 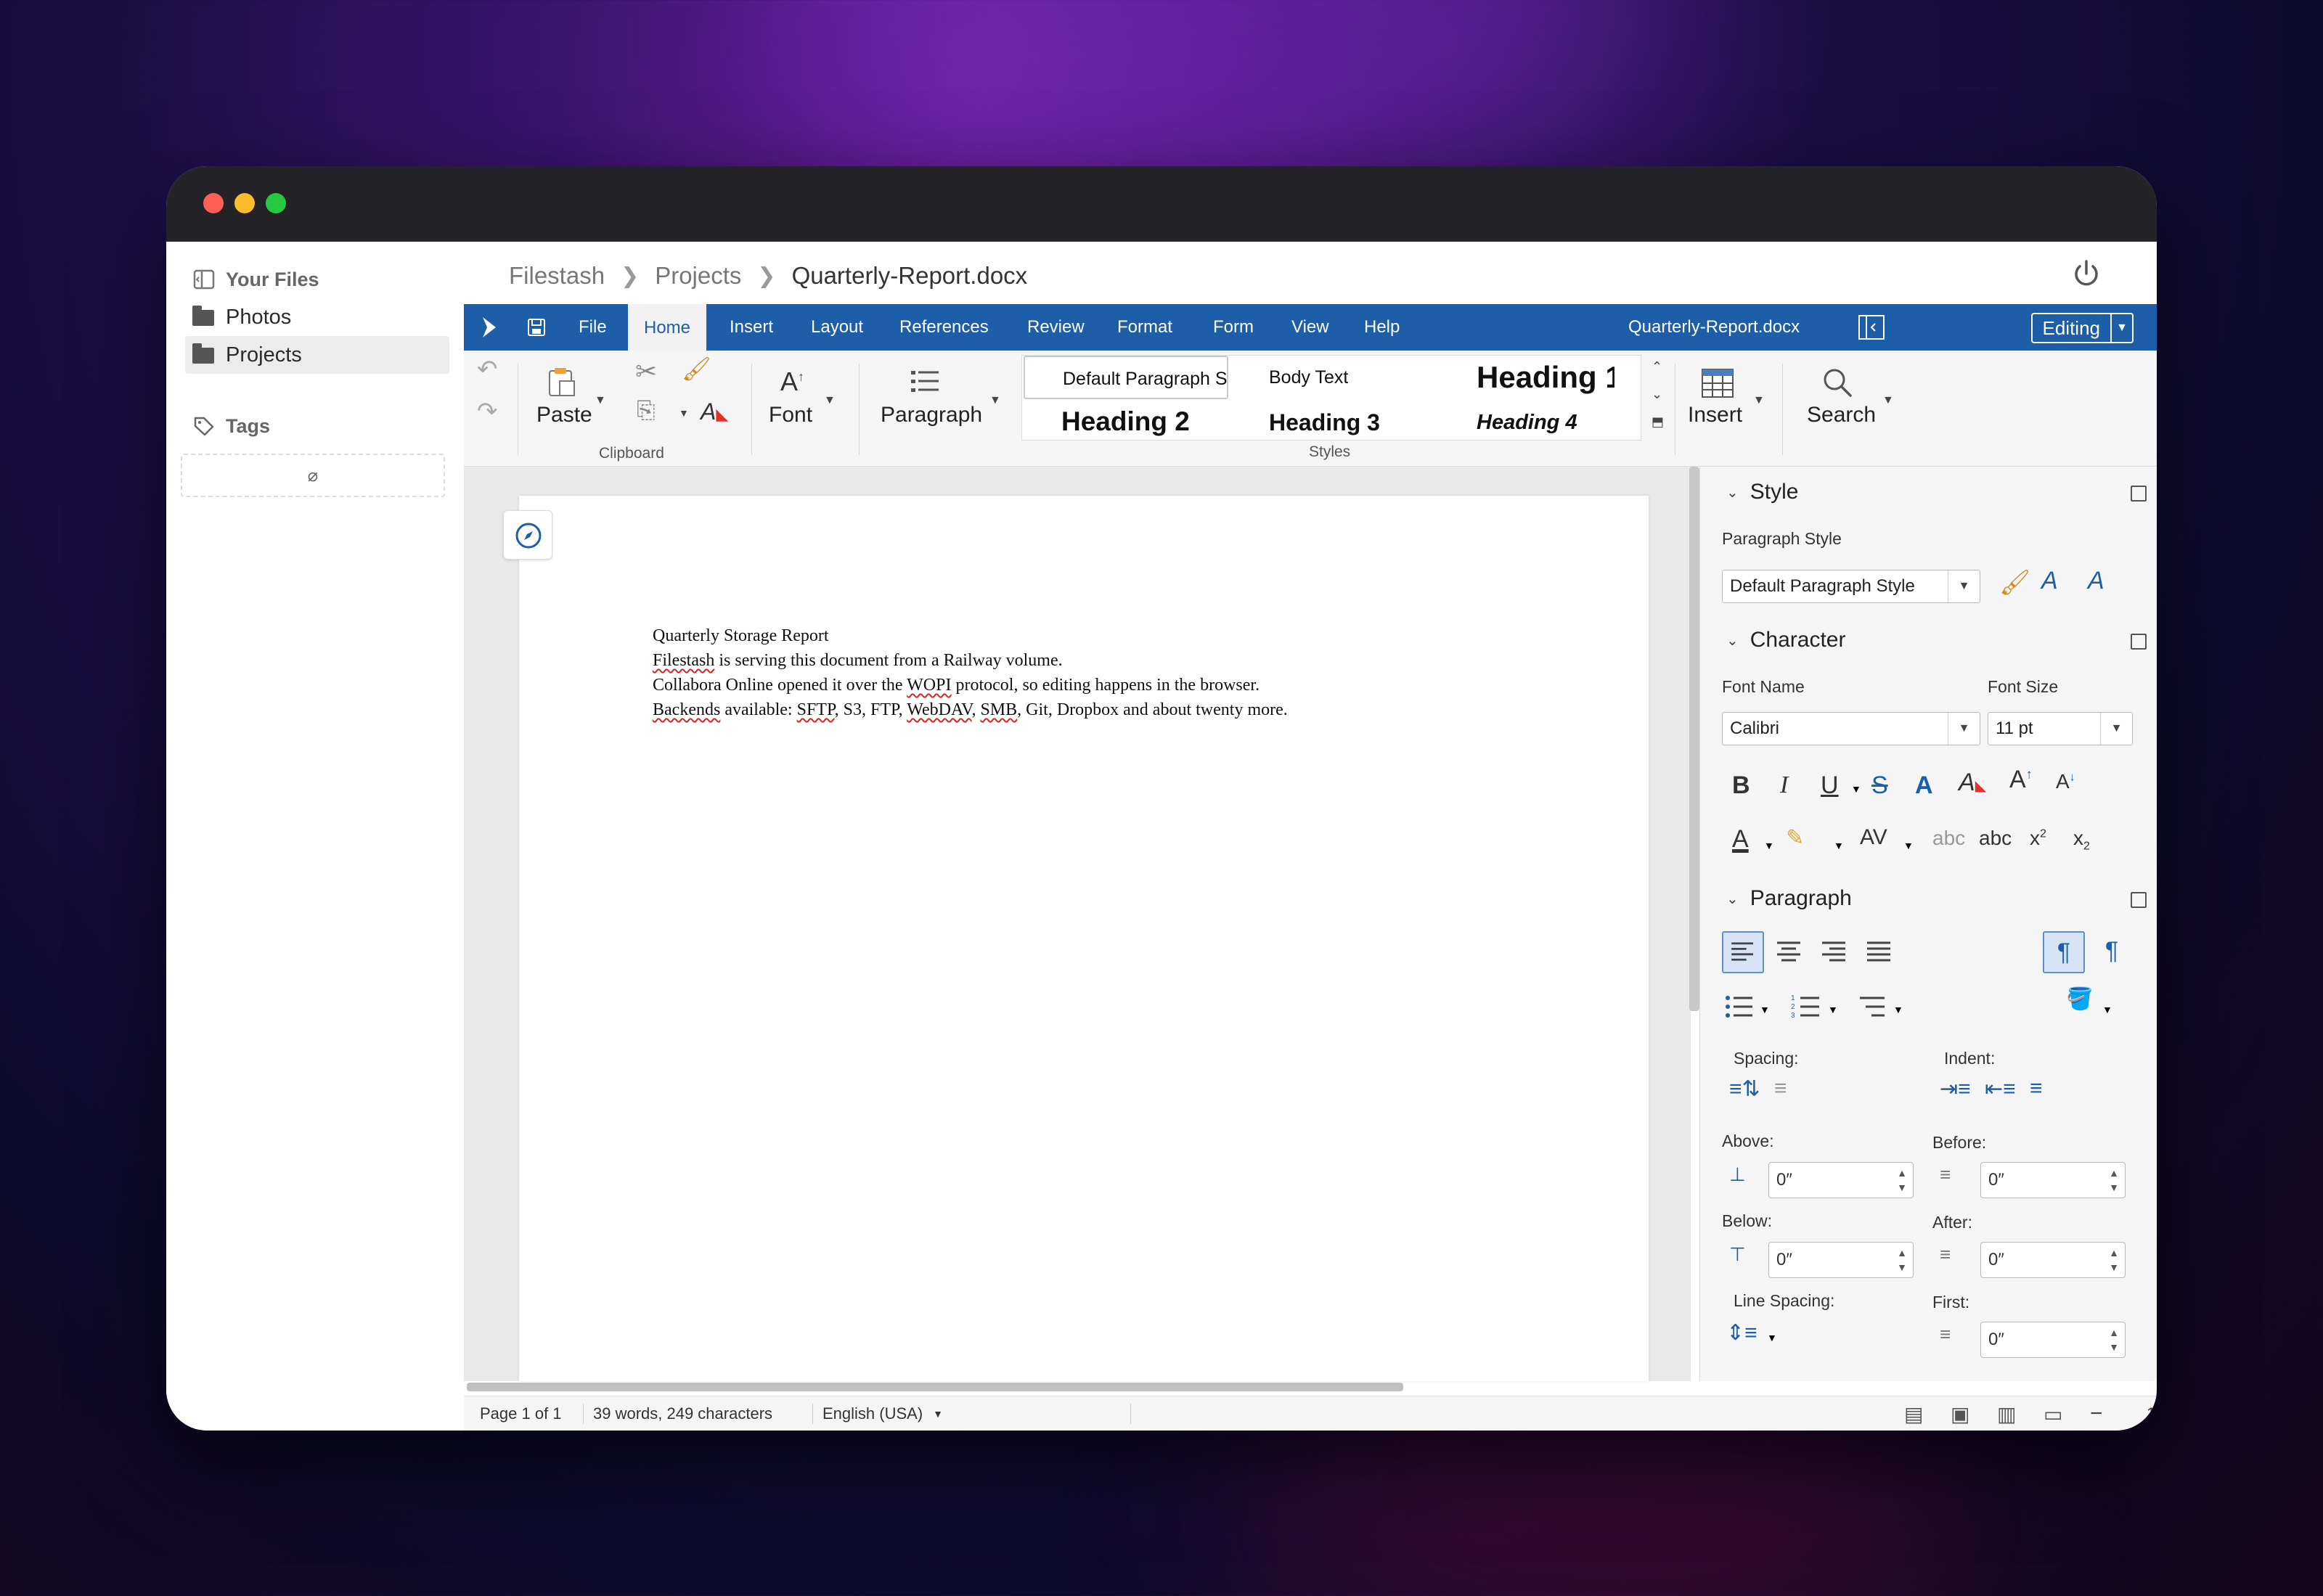 I want to click on below-spacing-field: 0″ ▲ ▼, so click(x=1841, y=1260).